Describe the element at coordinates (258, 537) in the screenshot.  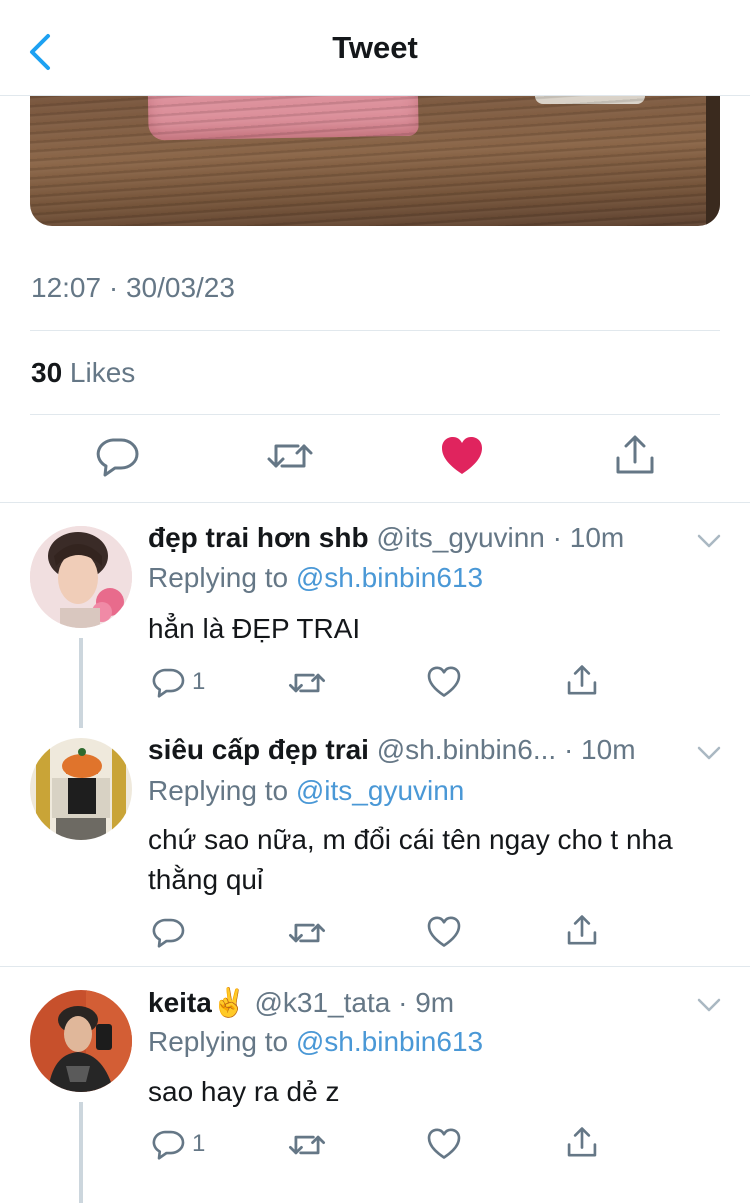
I see `display-name: đẹp trai hơn shb` at that location.